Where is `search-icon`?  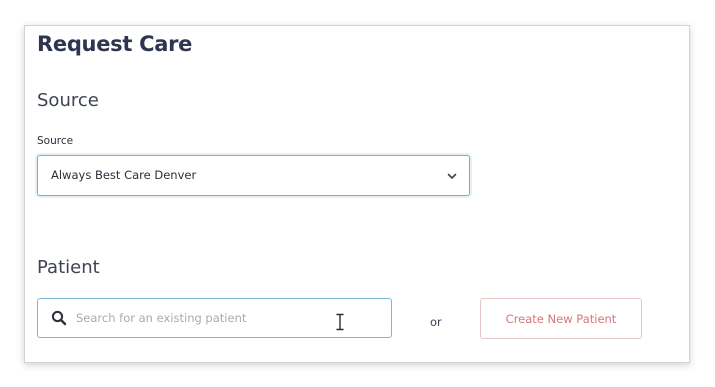
search-icon is located at coordinates (59, 318).